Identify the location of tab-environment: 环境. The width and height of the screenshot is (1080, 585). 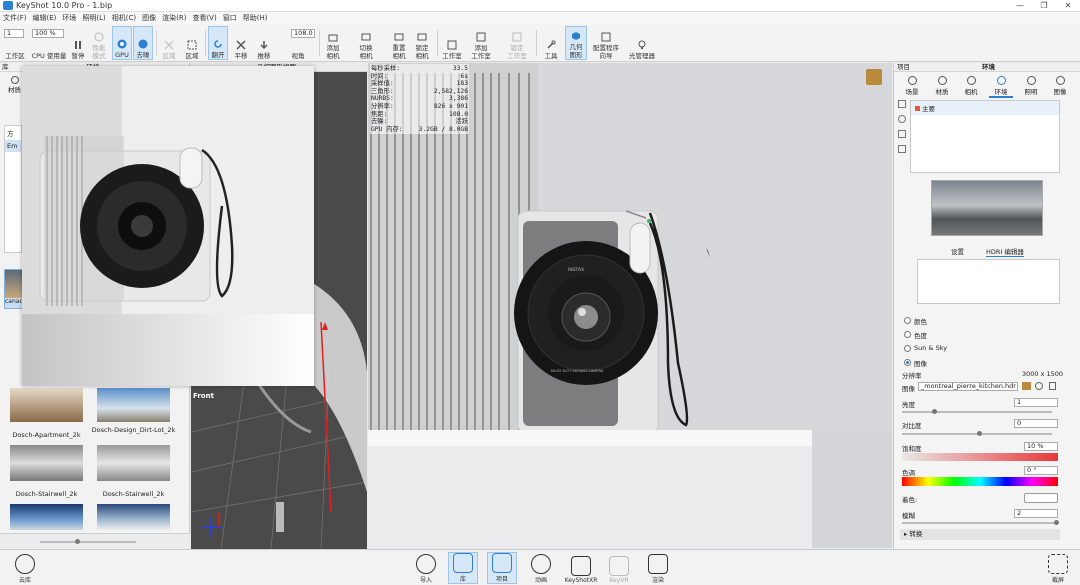
(1001, 87).